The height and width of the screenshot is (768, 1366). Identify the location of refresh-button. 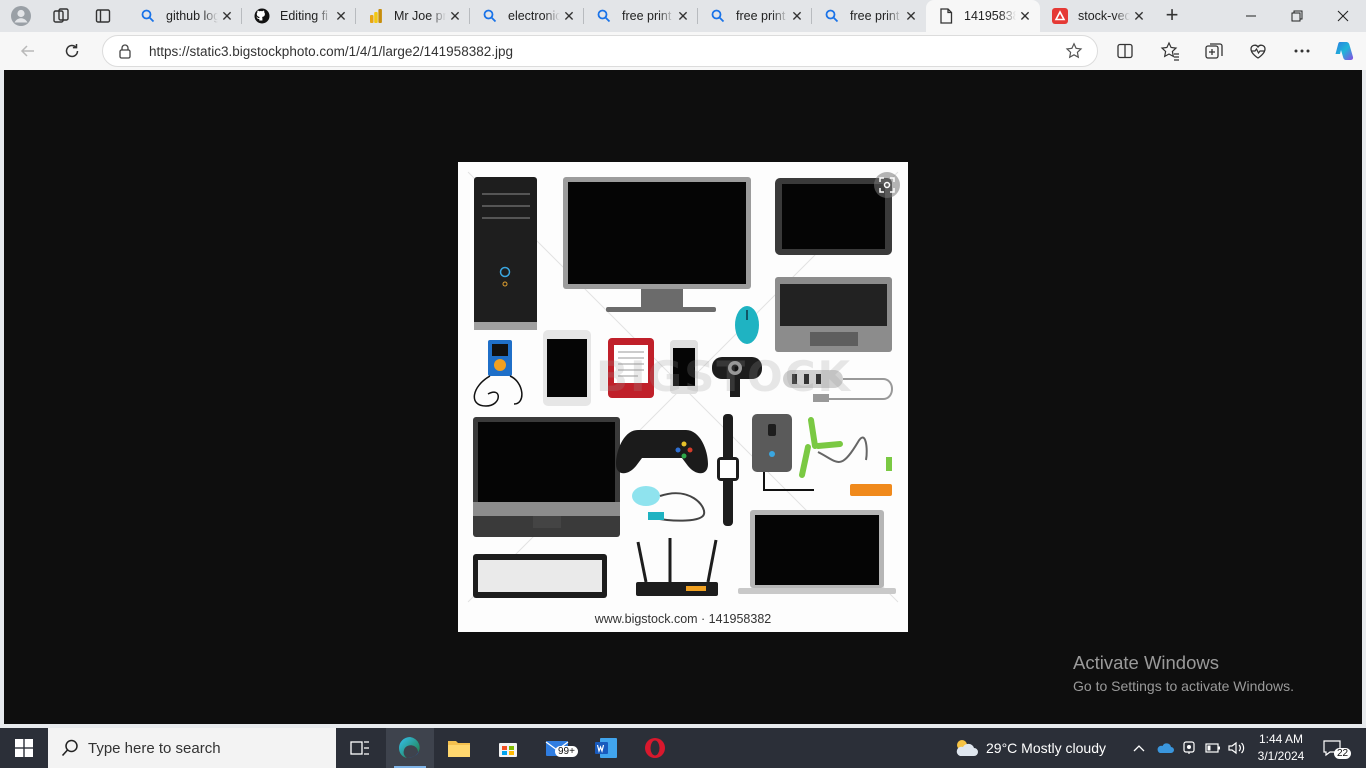
(72, 51).